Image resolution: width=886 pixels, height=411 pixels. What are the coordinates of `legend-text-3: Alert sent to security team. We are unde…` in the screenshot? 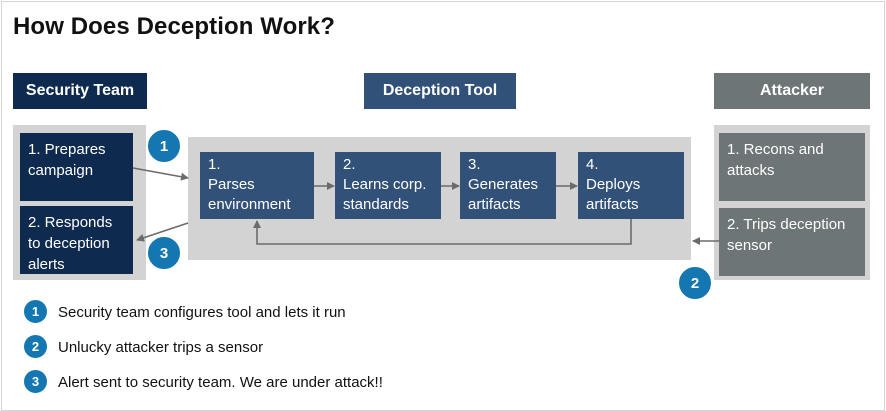 It's located at (220, 382).